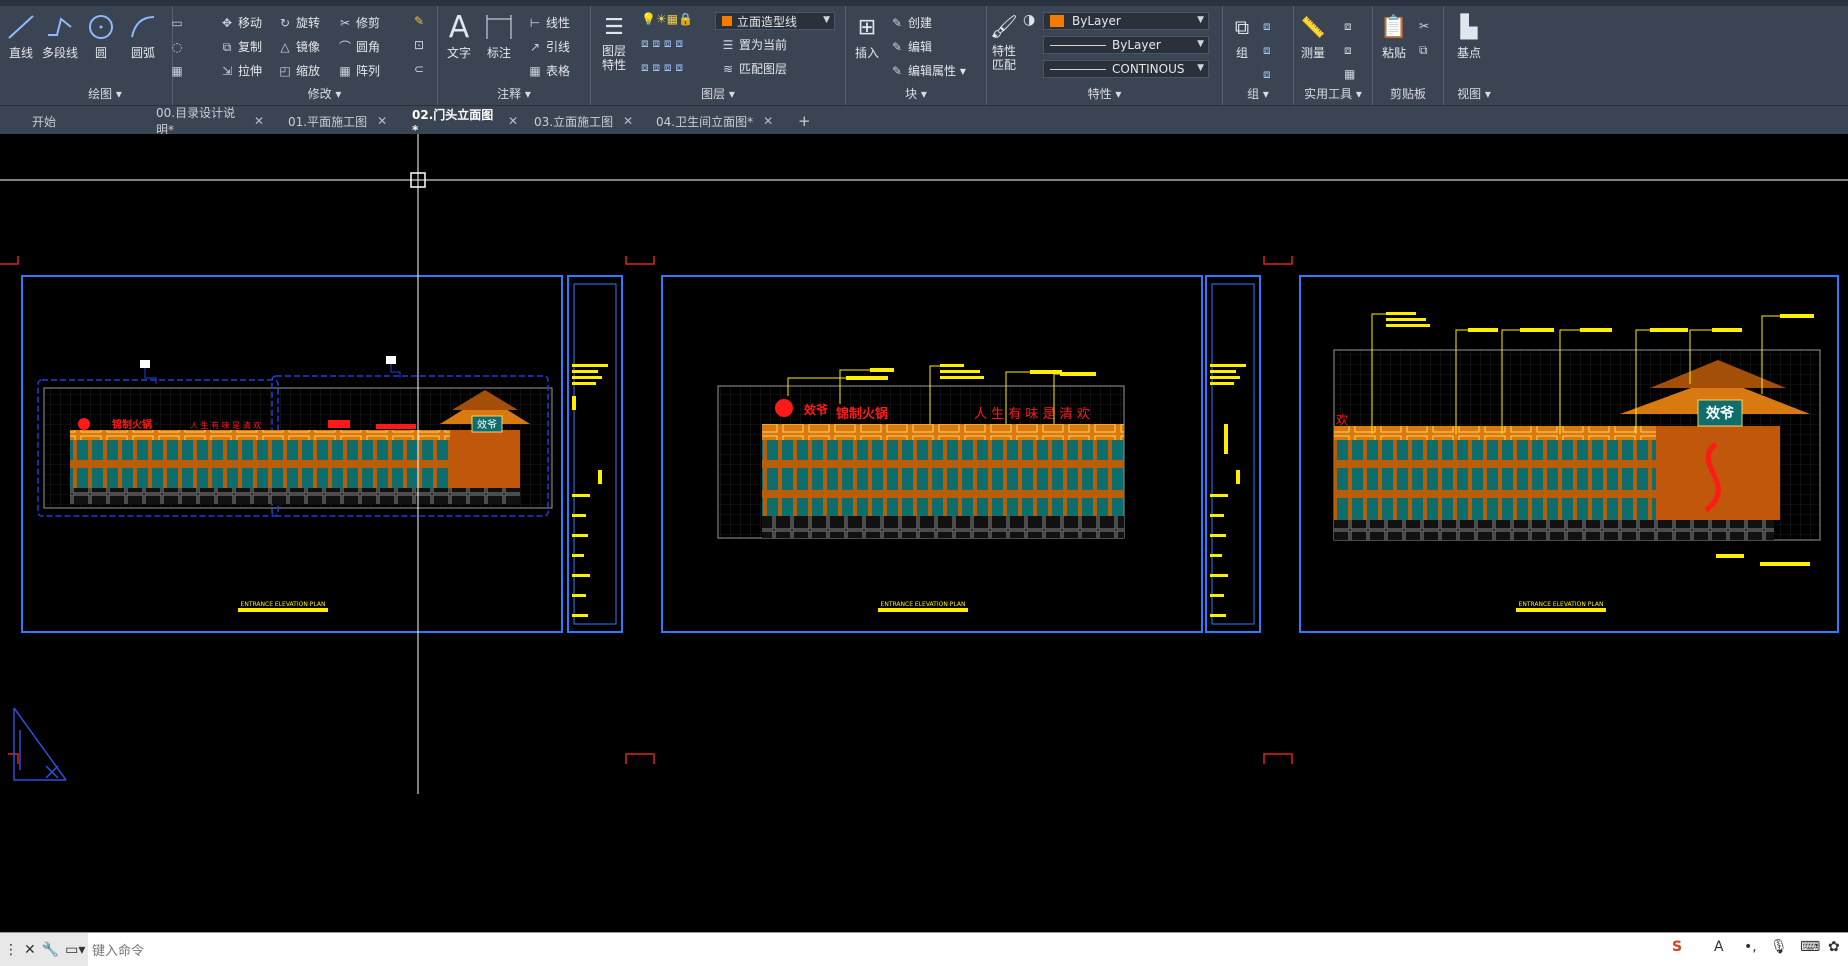 This screenshot has height=966, width=1848. I want to click on dimension-button: 标注, so click(499, 36).